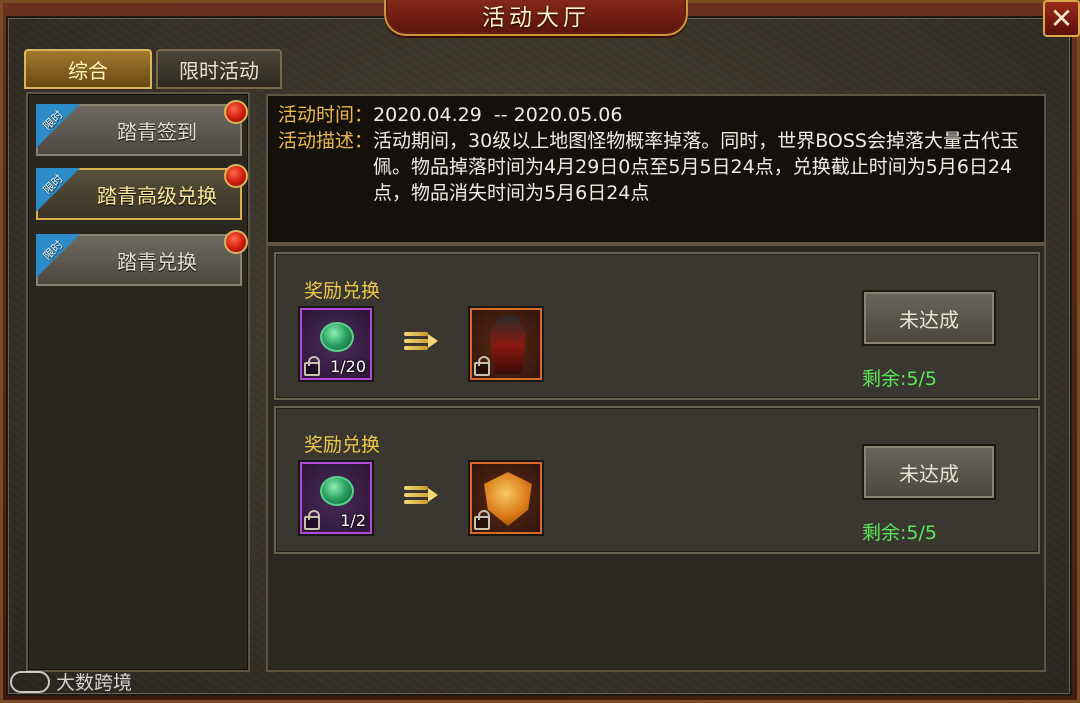 Image resolution: width=1080 pixels, height=703 pixels. I want to click on close-button: ✕, so click(1061, 18).